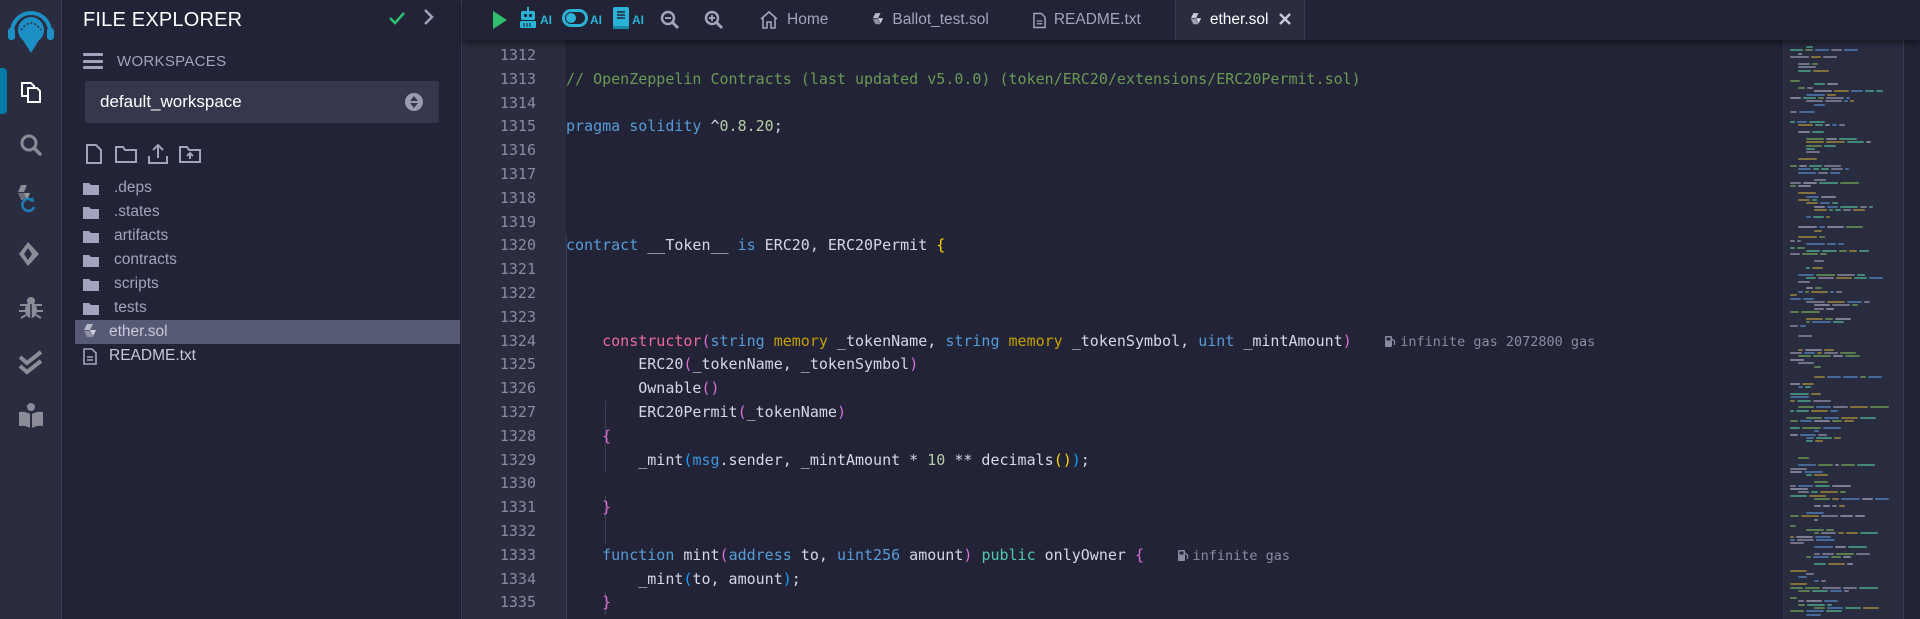 Image resolution: width=1920 pixels, height=619 pixels. What do you see at coordinates (261, 236) in the screenshot?
I see `tree-item-folder: artifacts` at bounding box center [261, 236].